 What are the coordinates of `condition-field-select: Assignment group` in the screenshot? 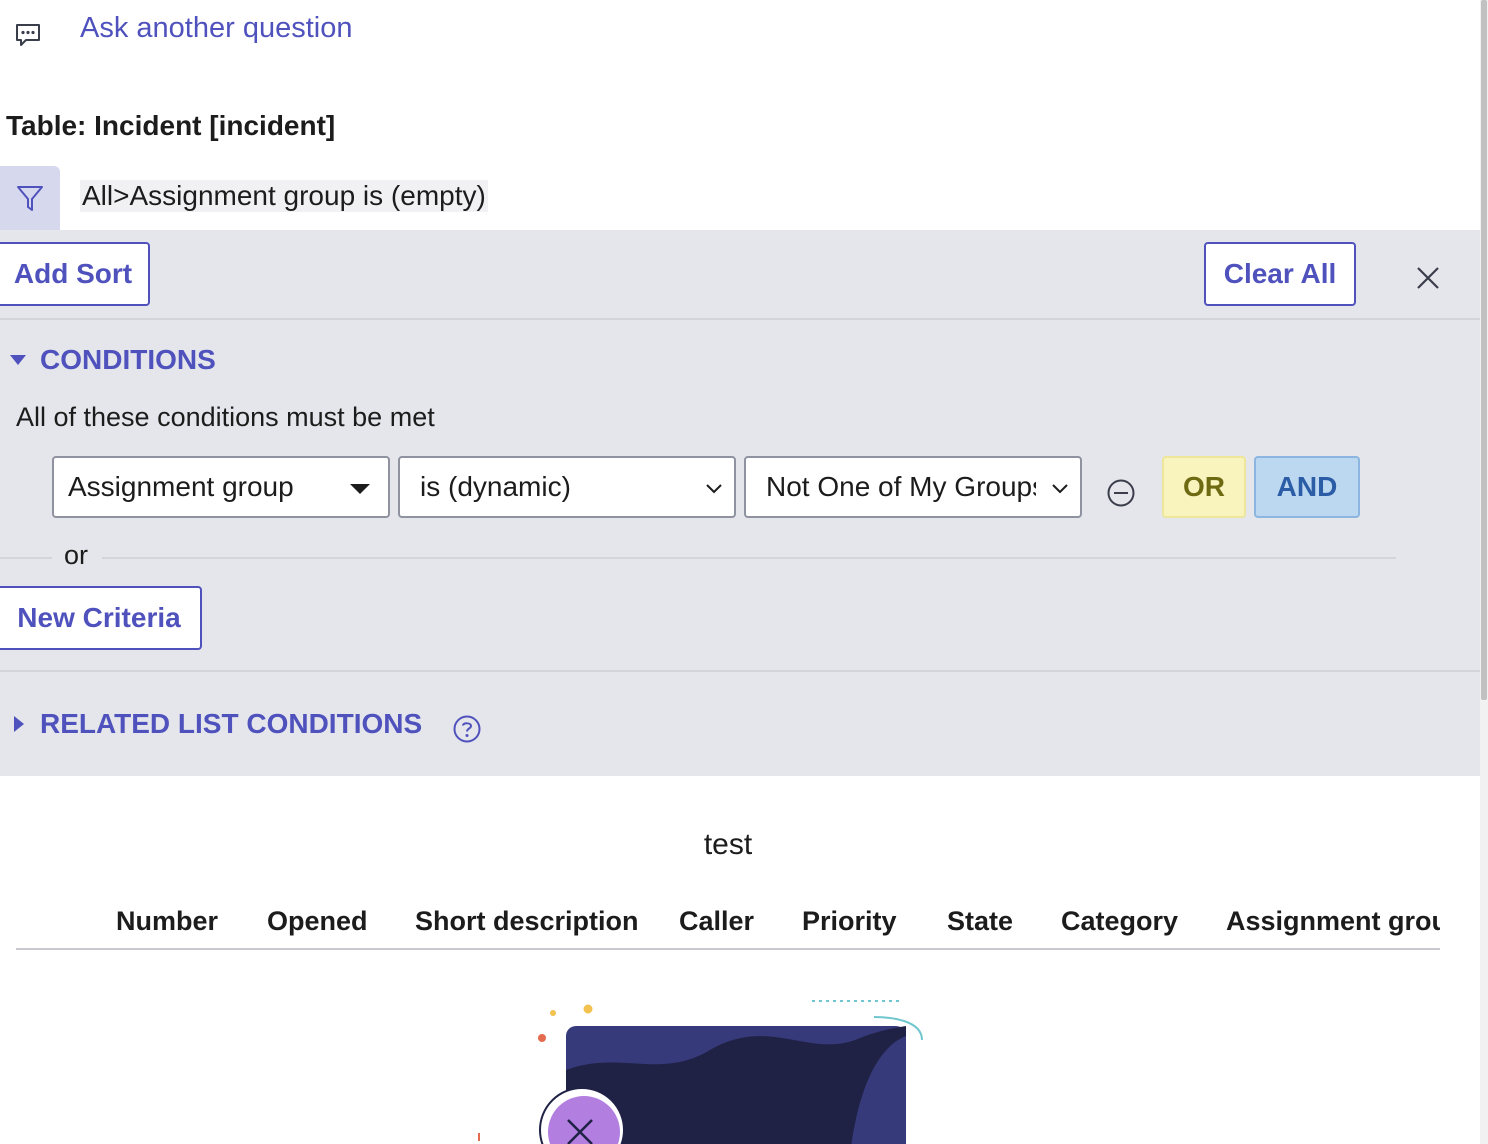 It's located at (221, 487).